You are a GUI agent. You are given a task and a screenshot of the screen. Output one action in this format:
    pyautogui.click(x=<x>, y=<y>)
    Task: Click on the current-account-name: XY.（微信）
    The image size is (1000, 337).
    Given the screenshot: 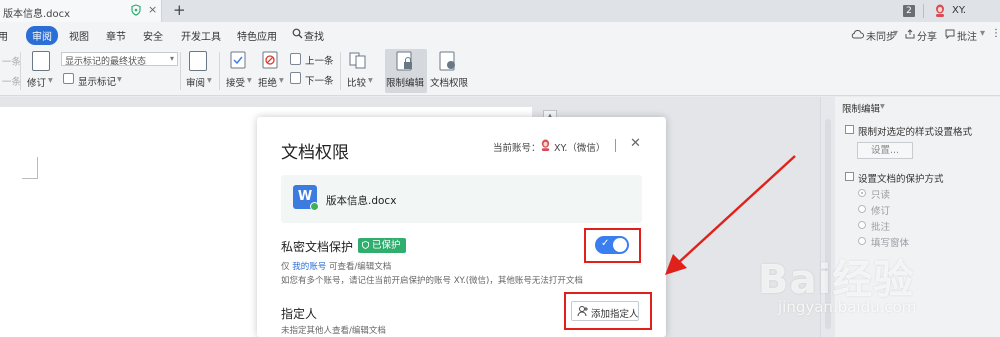 What is the action you would take?
    pyautogui.click(x=580, y=148)
    